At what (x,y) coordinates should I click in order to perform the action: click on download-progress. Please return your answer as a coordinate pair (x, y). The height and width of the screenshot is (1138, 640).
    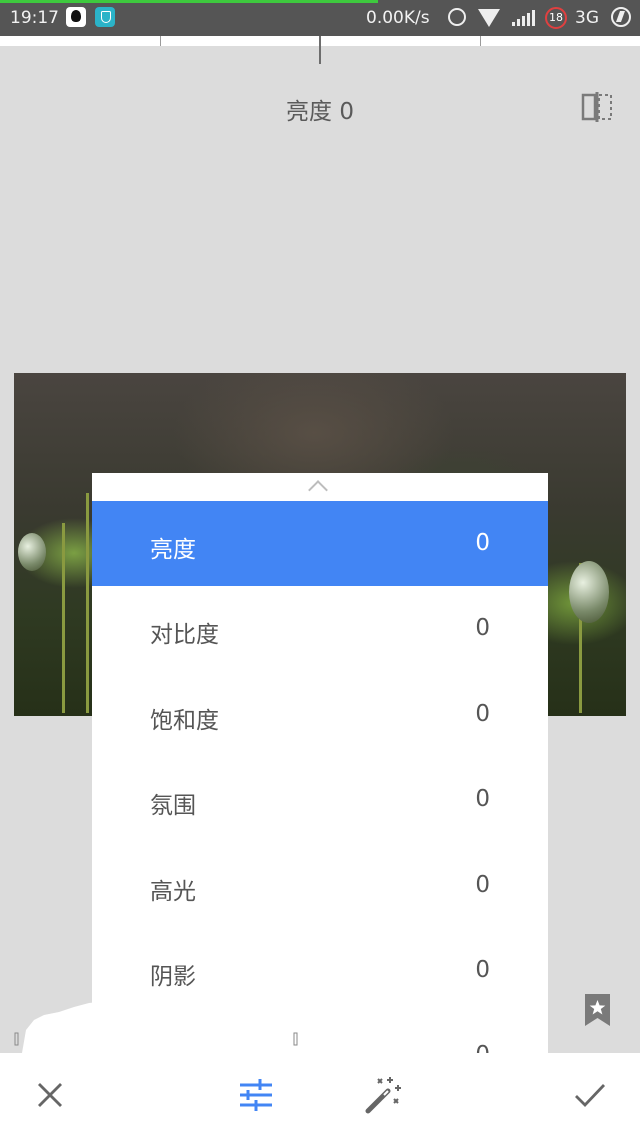
    Looking at the image, I should click on (189, 1).